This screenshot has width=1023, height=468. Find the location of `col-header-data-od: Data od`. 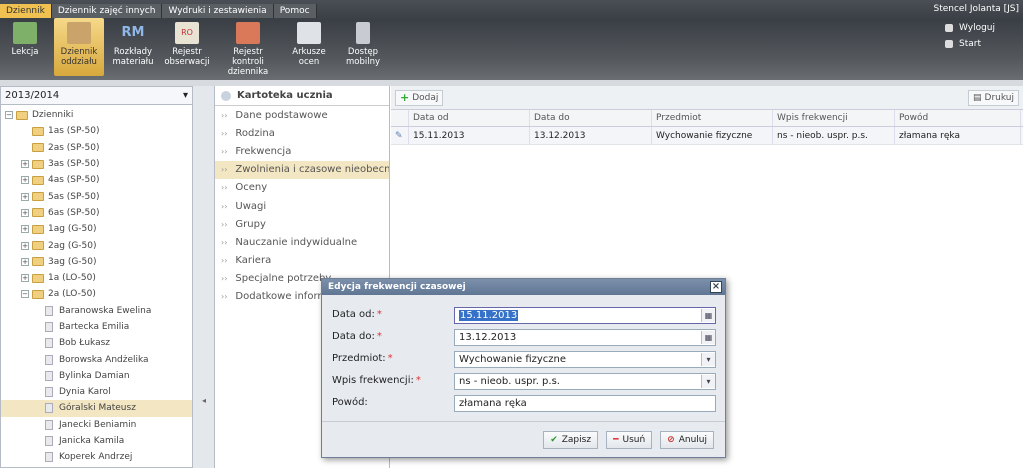

col-header-data-od: Data od is located at coordinates (469, 118).